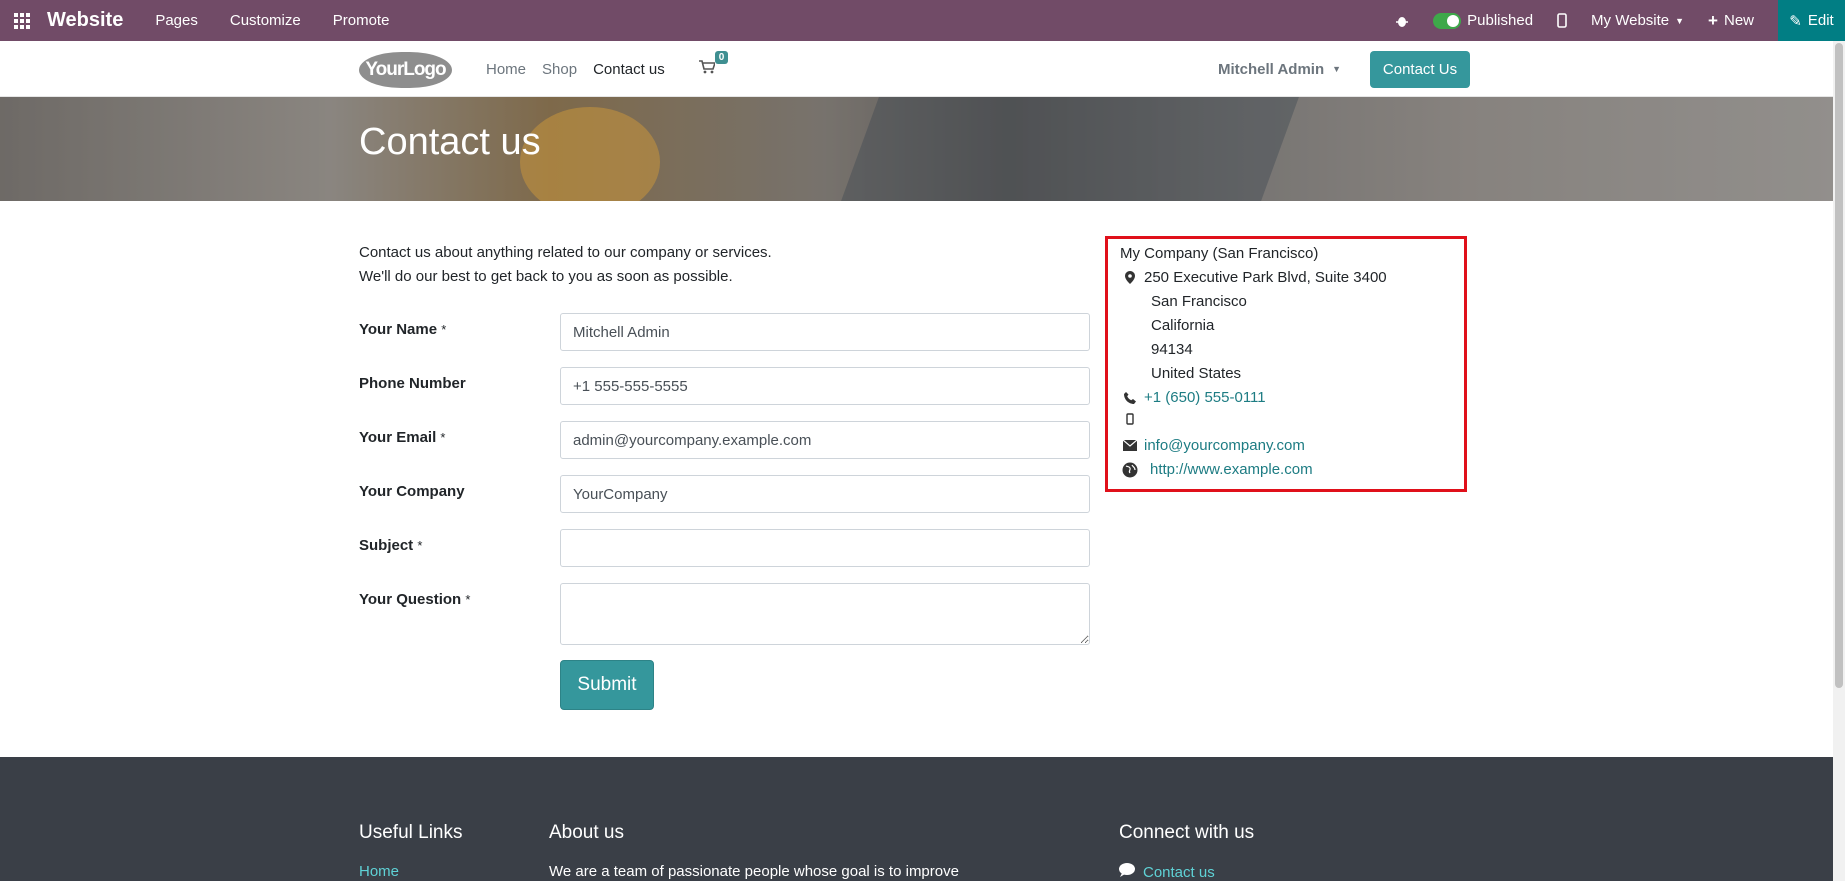  I want to click on phone-icon, so click(1130, 397).